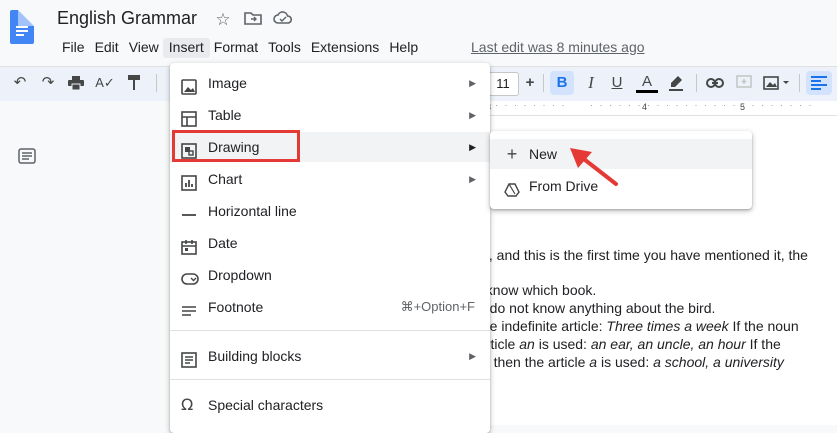 The width and height of the screenshot is (837, 433). I want to click on dropdown-icon, so click(190, 276).